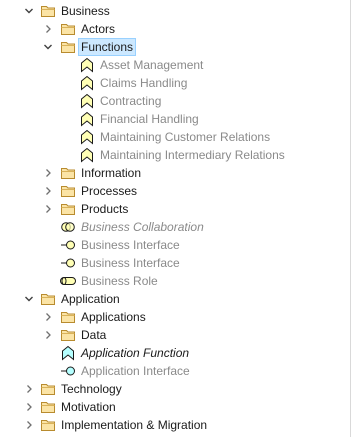  What do you see at coordinates (175, 407) in the screenshot?
I see `tree-node-motivation: Motivation` at bounding box center [175, 407].